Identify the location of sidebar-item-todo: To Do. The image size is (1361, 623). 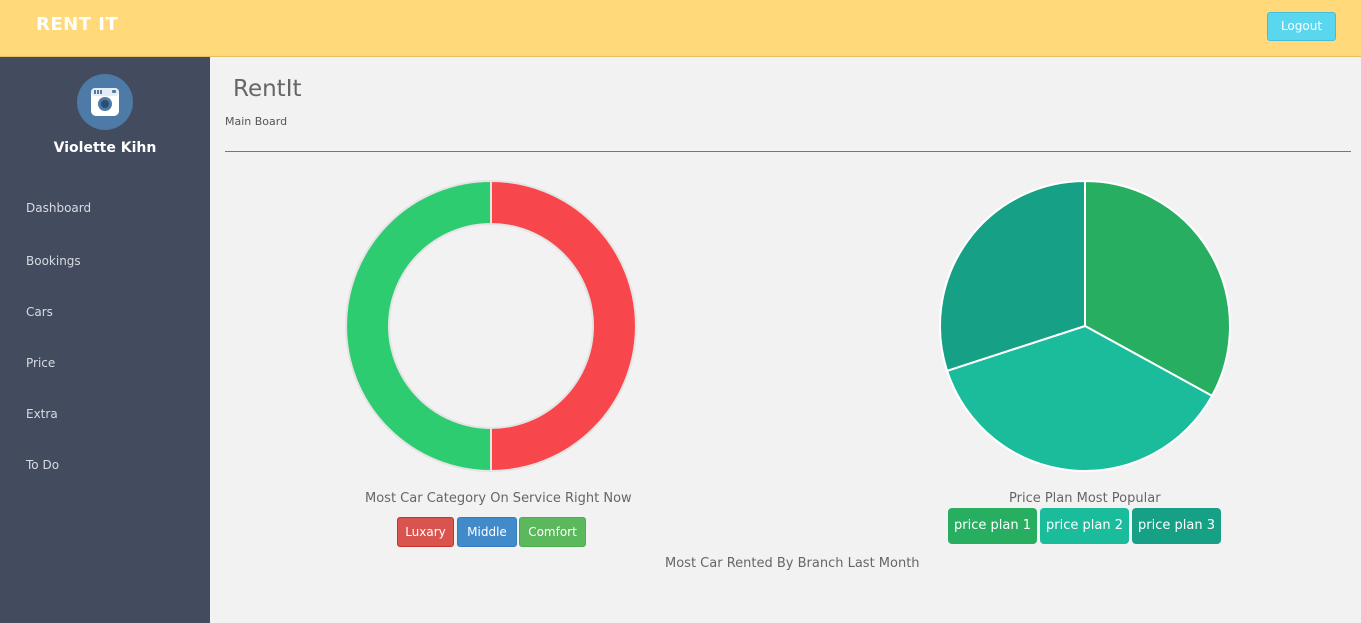
(42, 465).